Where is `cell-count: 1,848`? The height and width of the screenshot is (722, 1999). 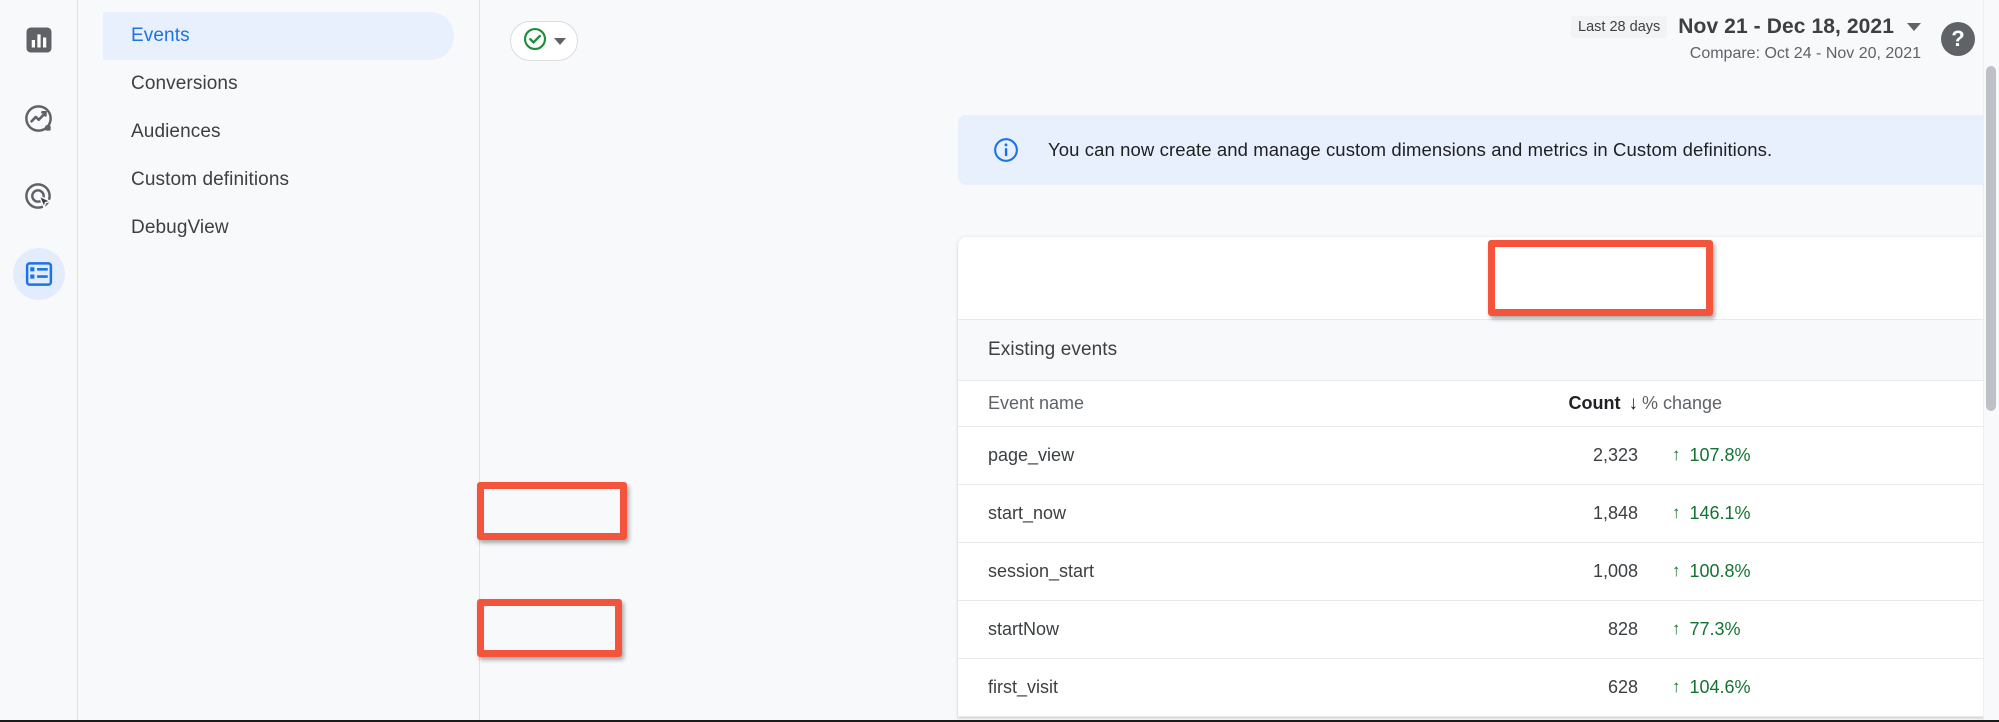
cell-count: 1,848 is located at coordinates (1615, 513).